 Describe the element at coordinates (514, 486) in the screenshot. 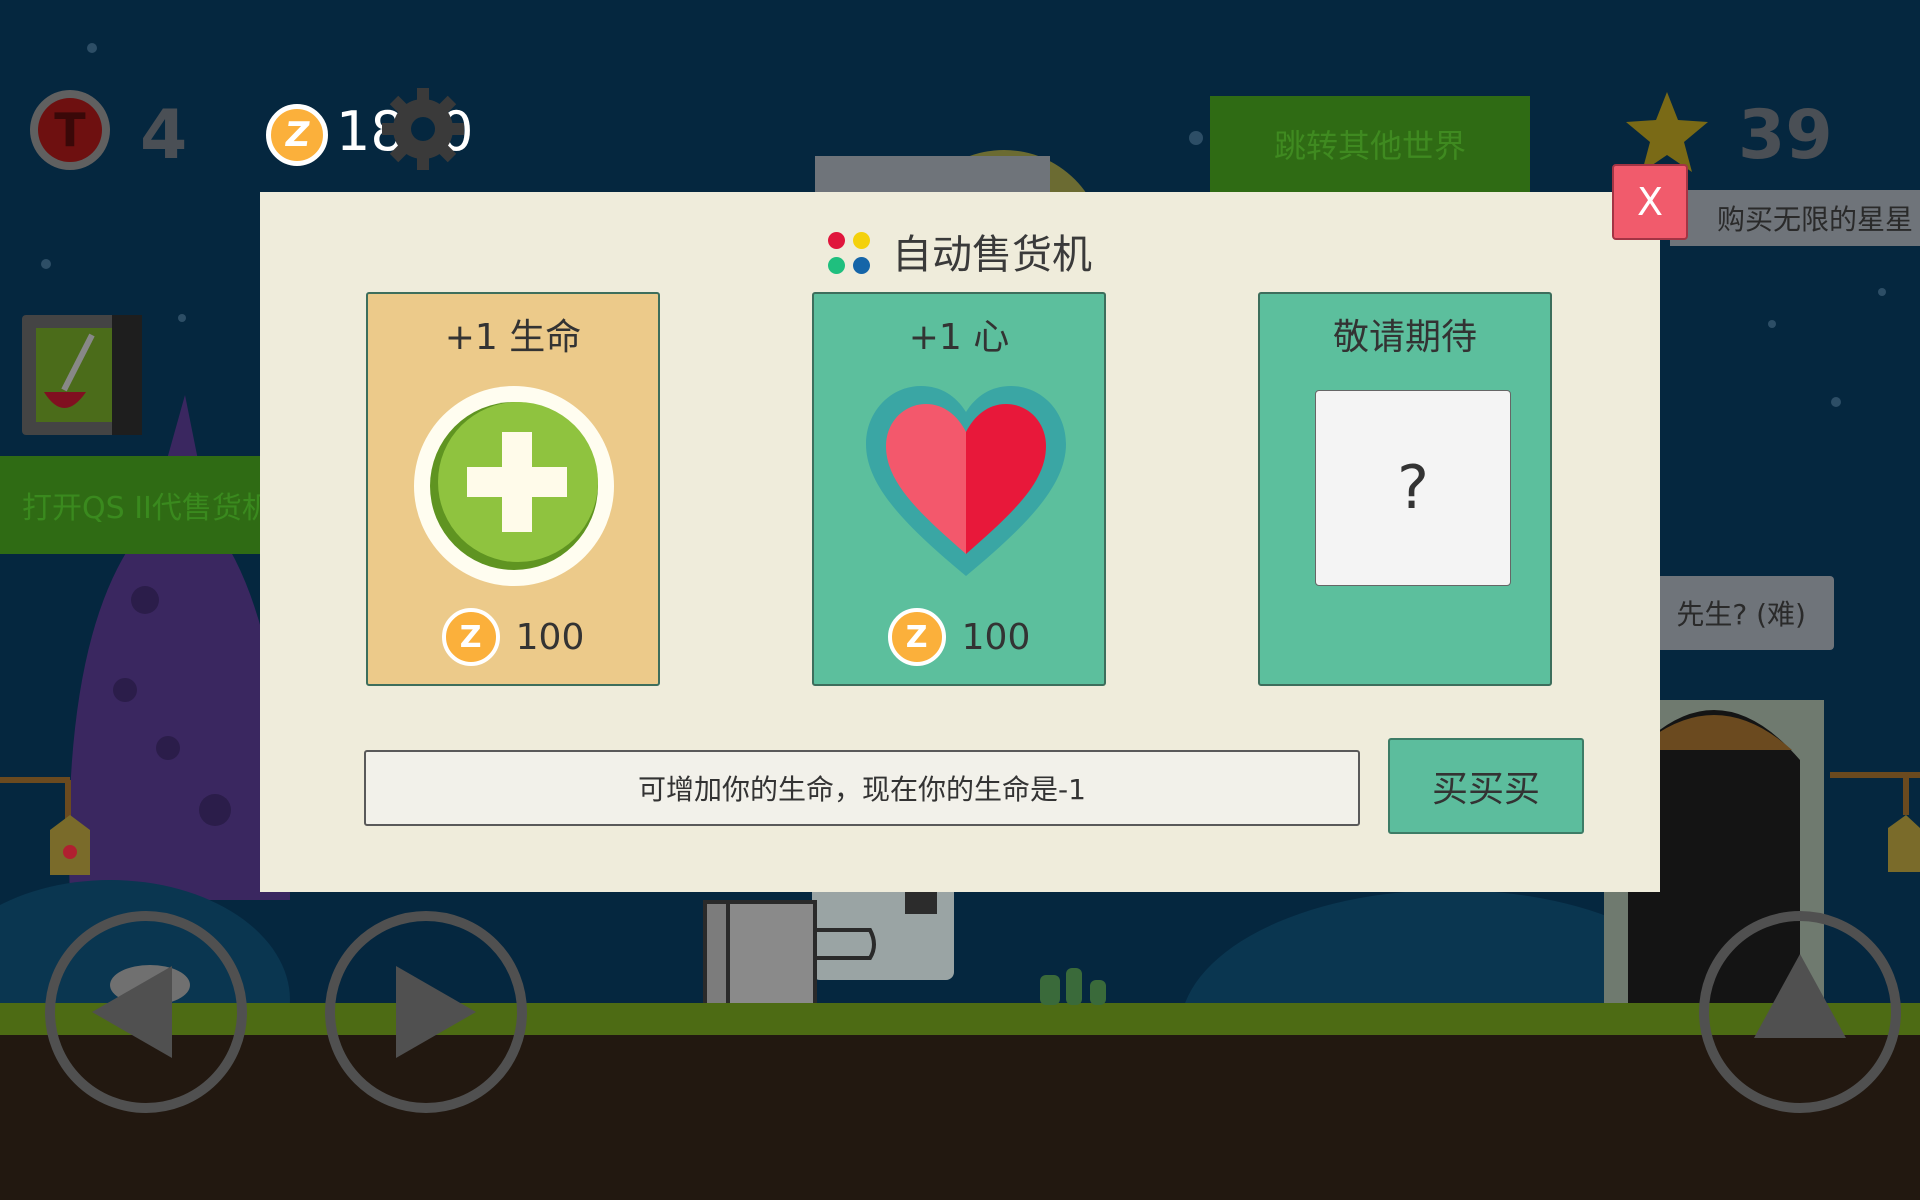

I see `plus-circle-icon` at that location.